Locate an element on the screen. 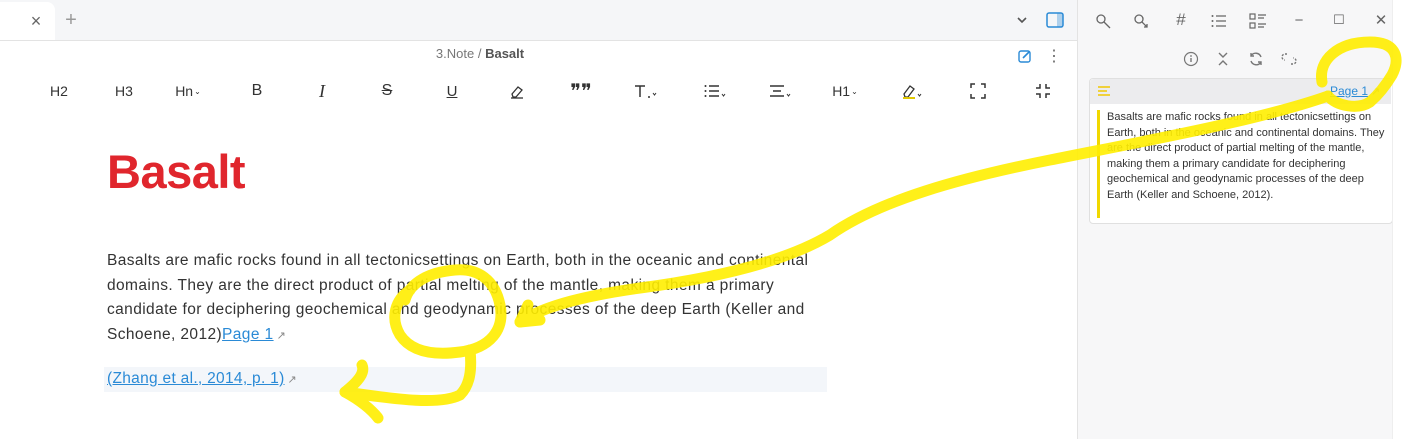  breadcrumb: 3.Note / Basalt is located at coordinates (480, 53).